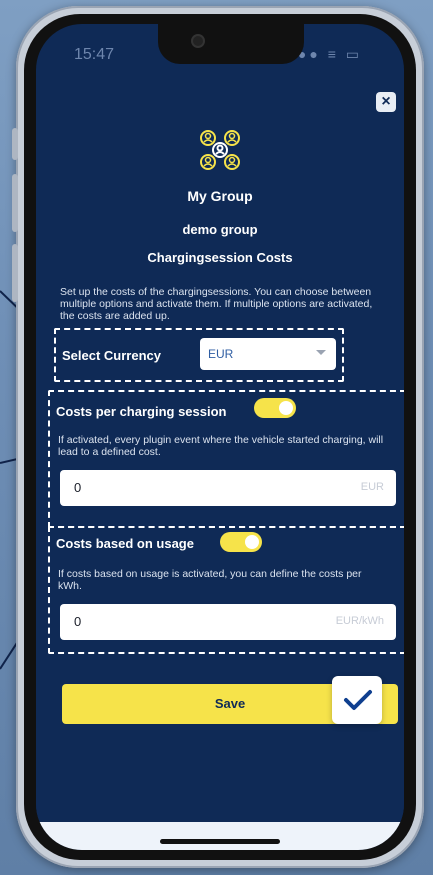 This screenshot has width=433, height=875. What do you see at coordinates (220, 150) in the screenshot?
I see `group-icon` at bounding box center [220, 150].